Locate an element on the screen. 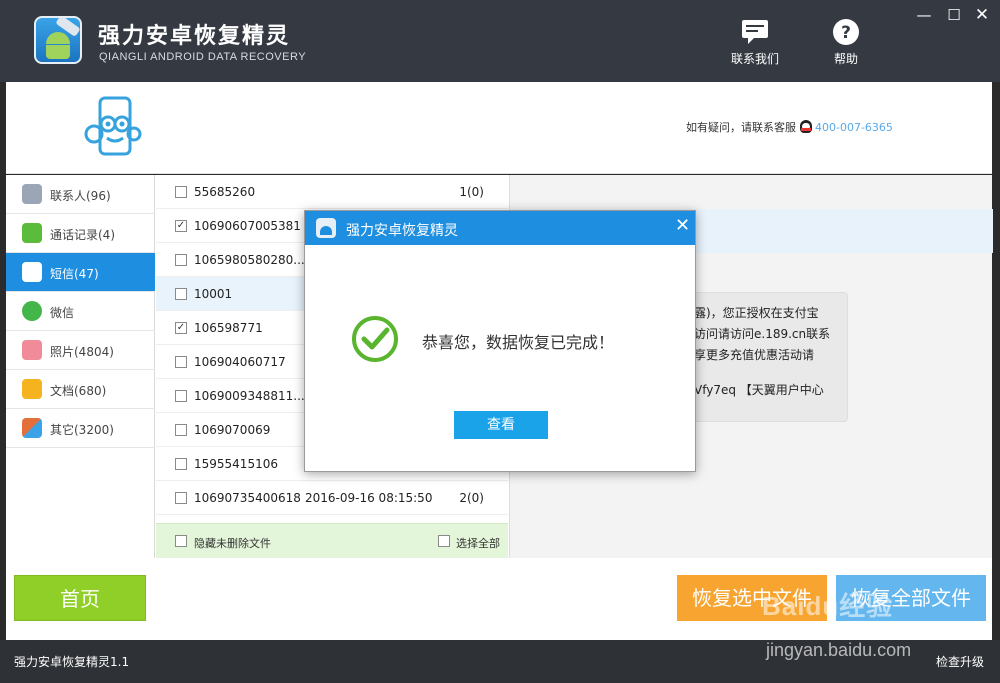  sidebar-item-call-log: 通话记录(4) is located at coordinates (80, 233).